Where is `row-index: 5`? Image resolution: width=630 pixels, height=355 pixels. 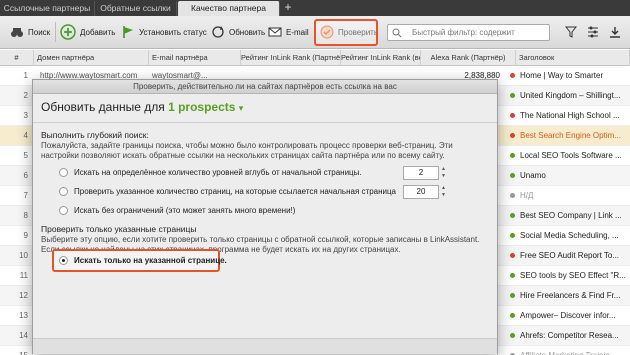
row-index: 5 is located at coordinates (25, 155).